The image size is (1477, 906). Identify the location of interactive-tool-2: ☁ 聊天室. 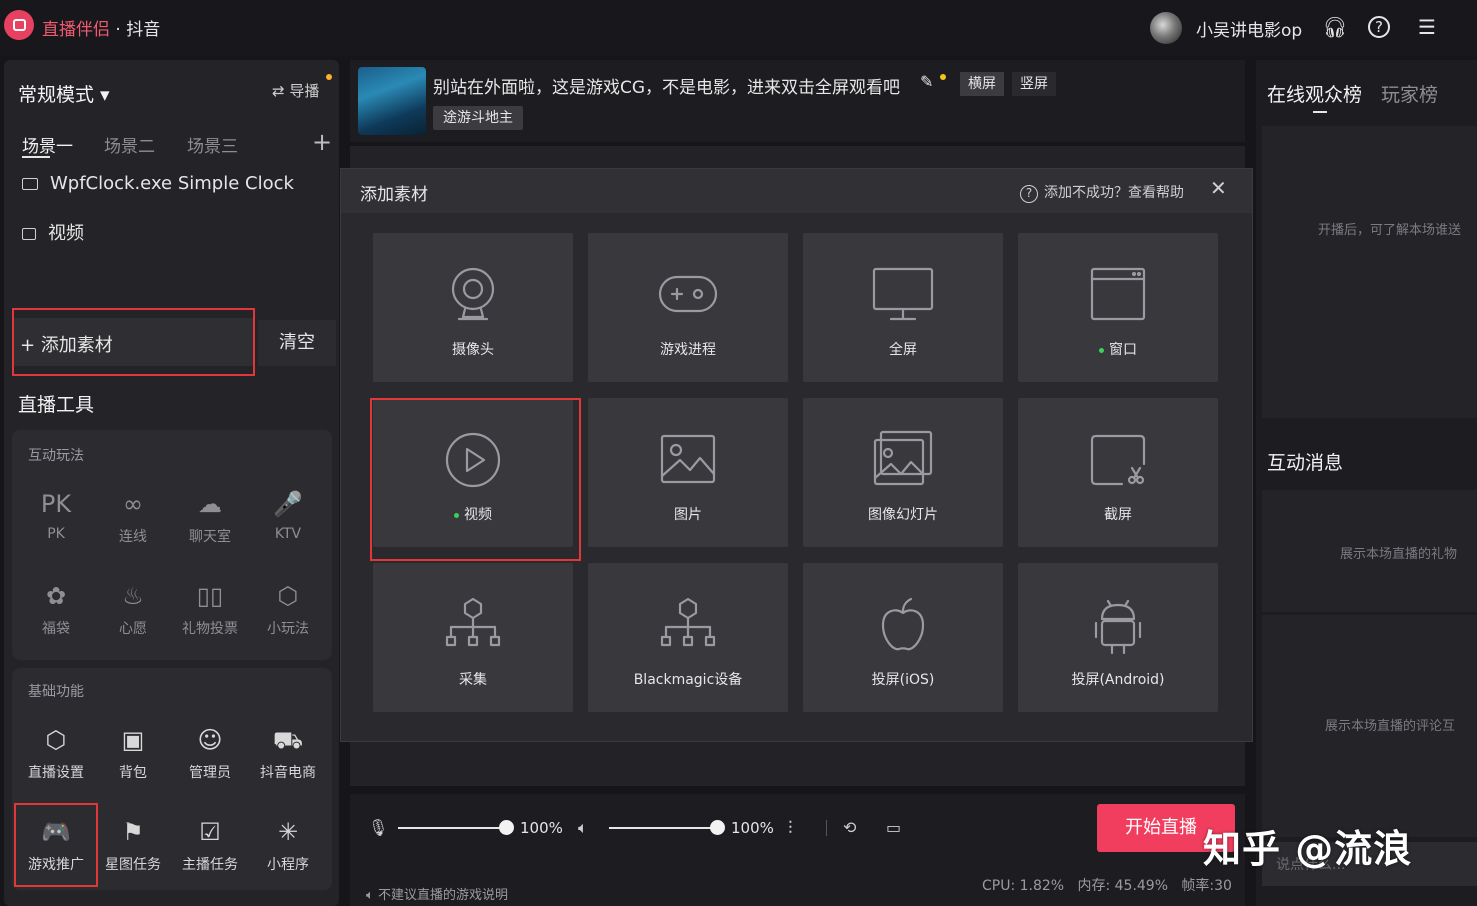
(210, 516).